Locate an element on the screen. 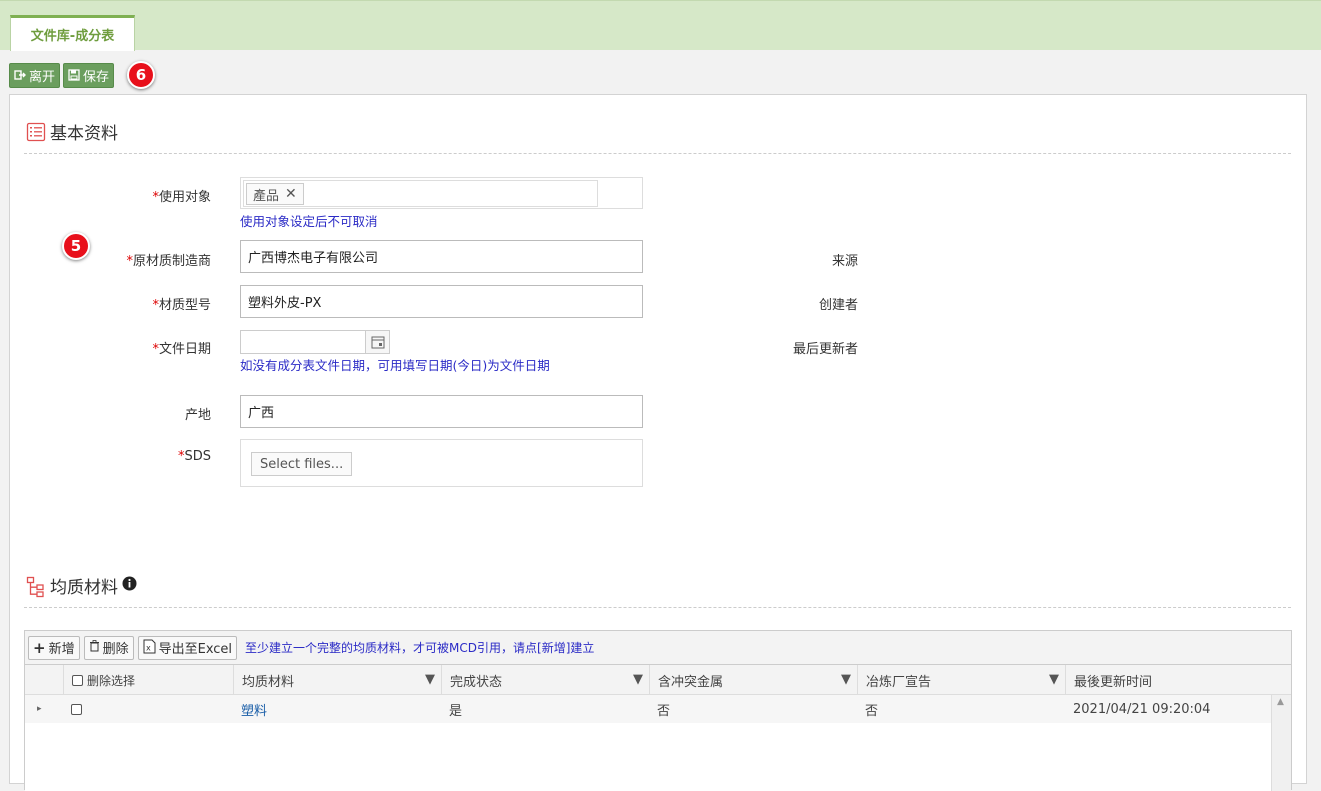 The image size is (1321, 791). plus-icon: + is located at coordinates (39, 647).